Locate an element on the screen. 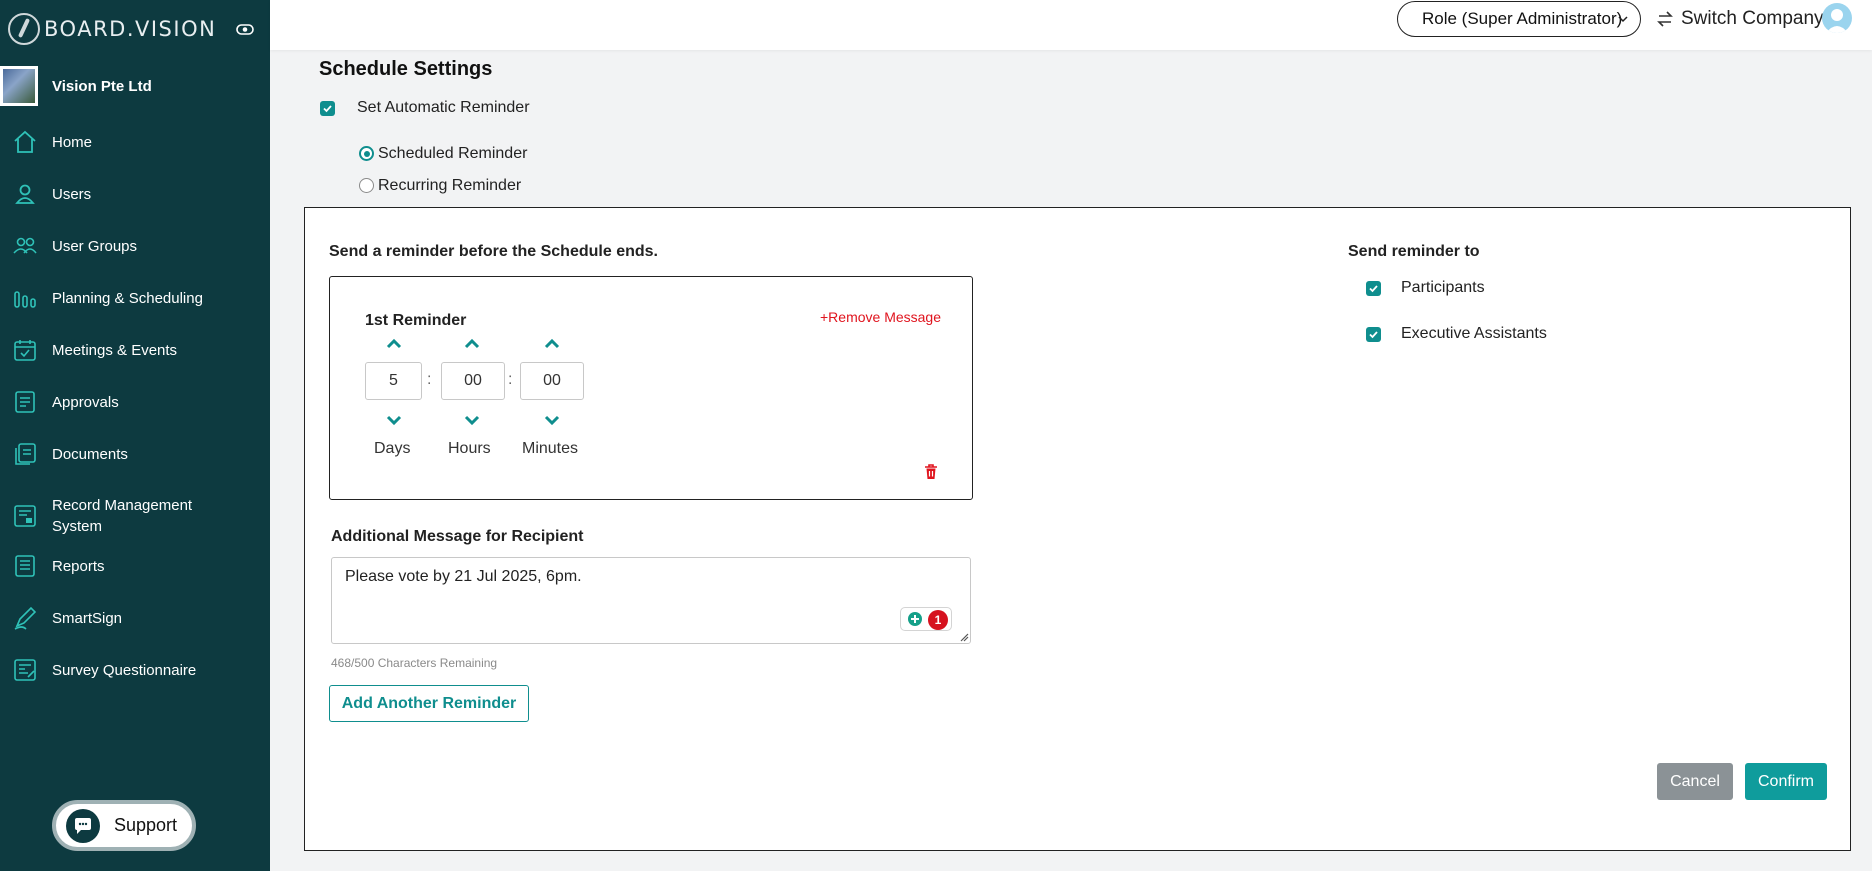 The image size is (1872, 871). role-select: Role (Super Administrator) is located at coordinates (1519, 19).